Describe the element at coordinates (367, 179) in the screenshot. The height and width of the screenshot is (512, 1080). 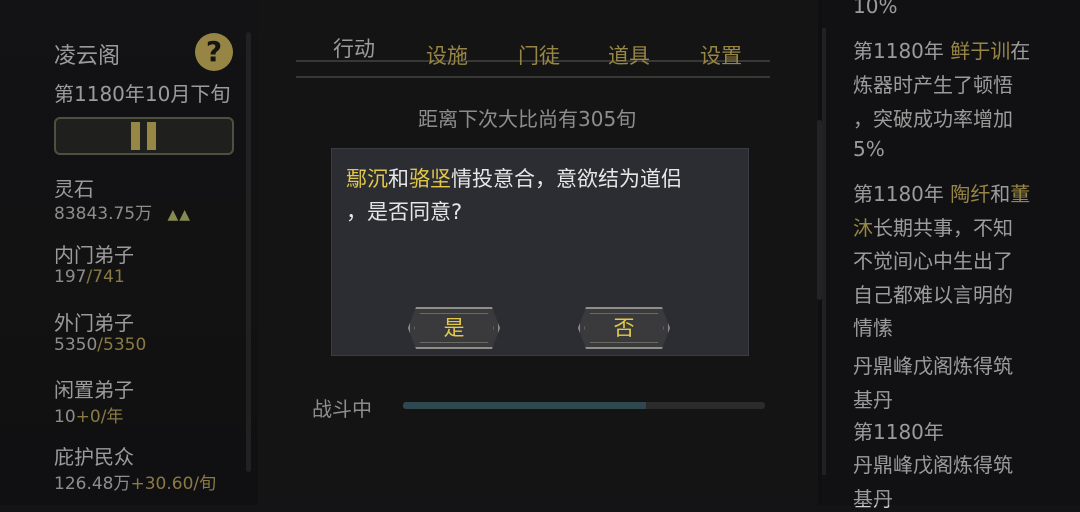
I see `character-name-1: 鄢沉` at that location.